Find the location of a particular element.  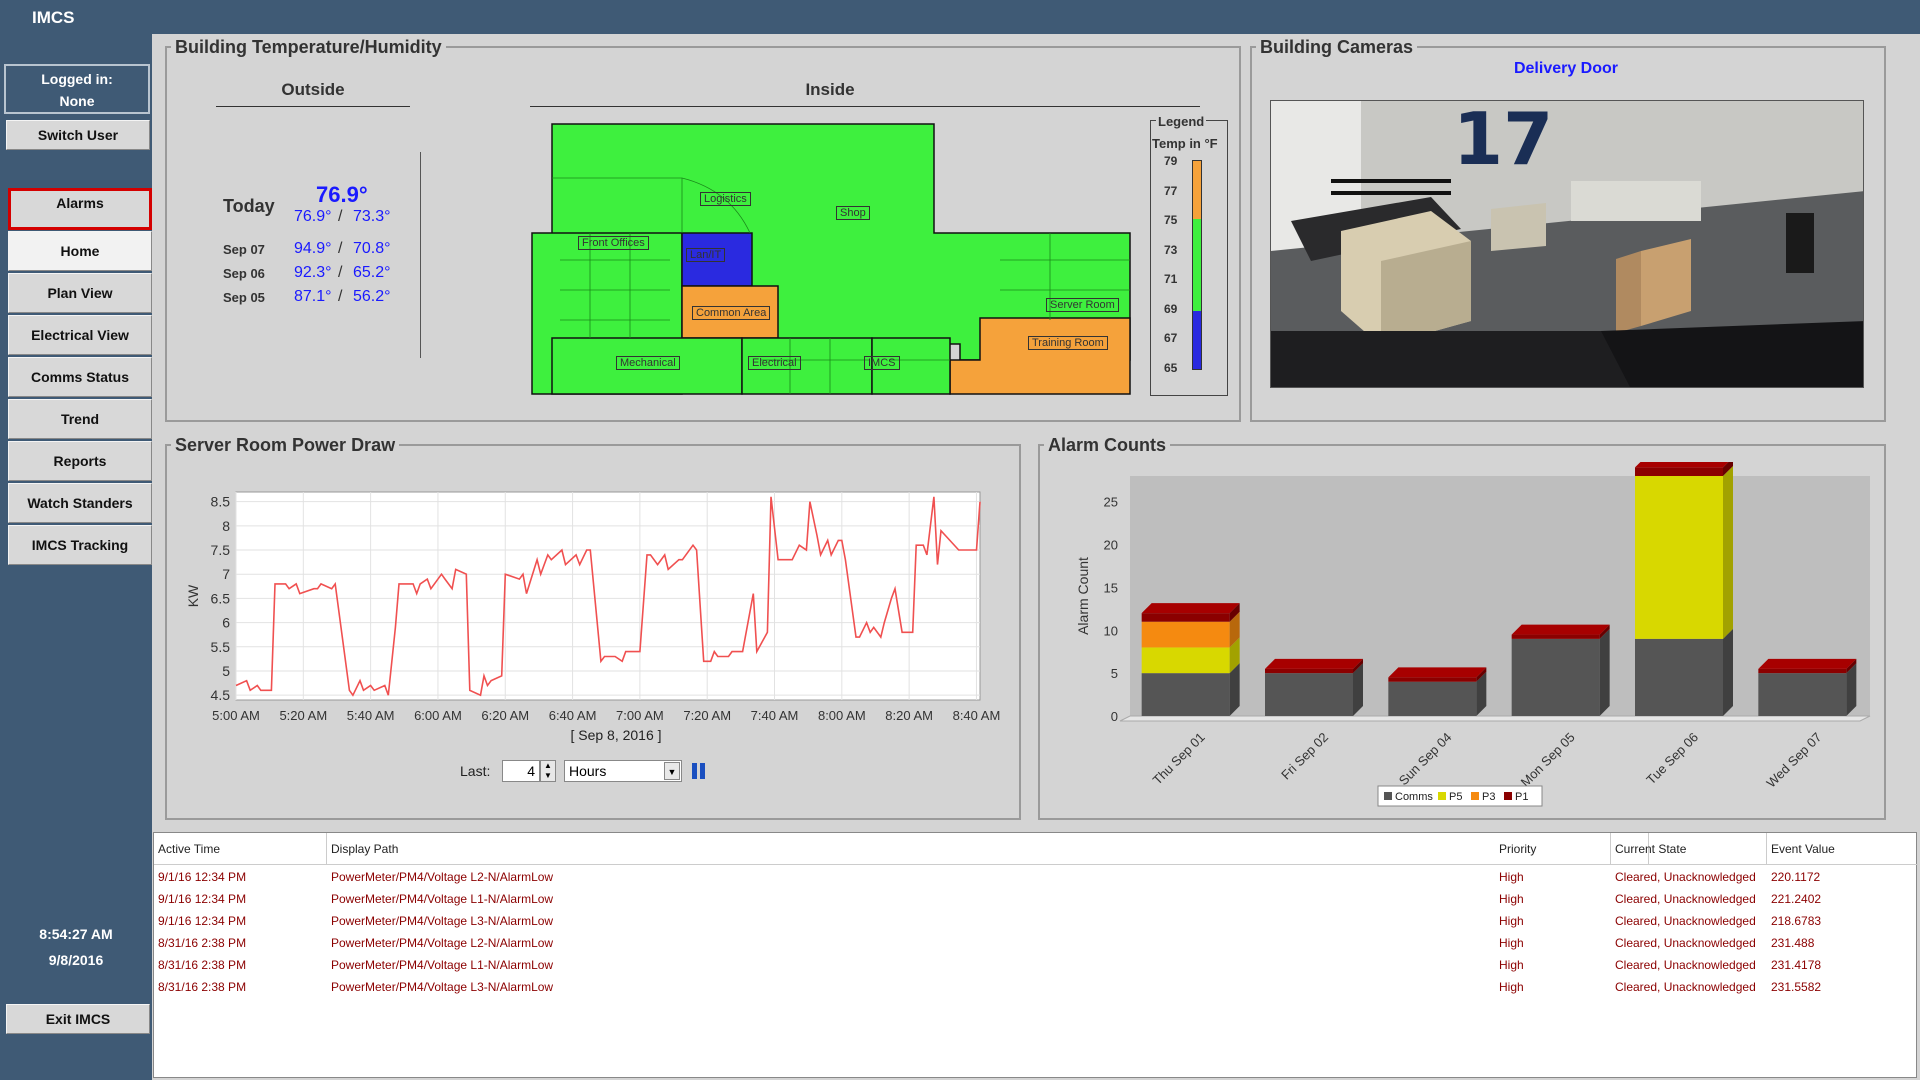

nav-trend: Trend is located at coordinates (80, 419).